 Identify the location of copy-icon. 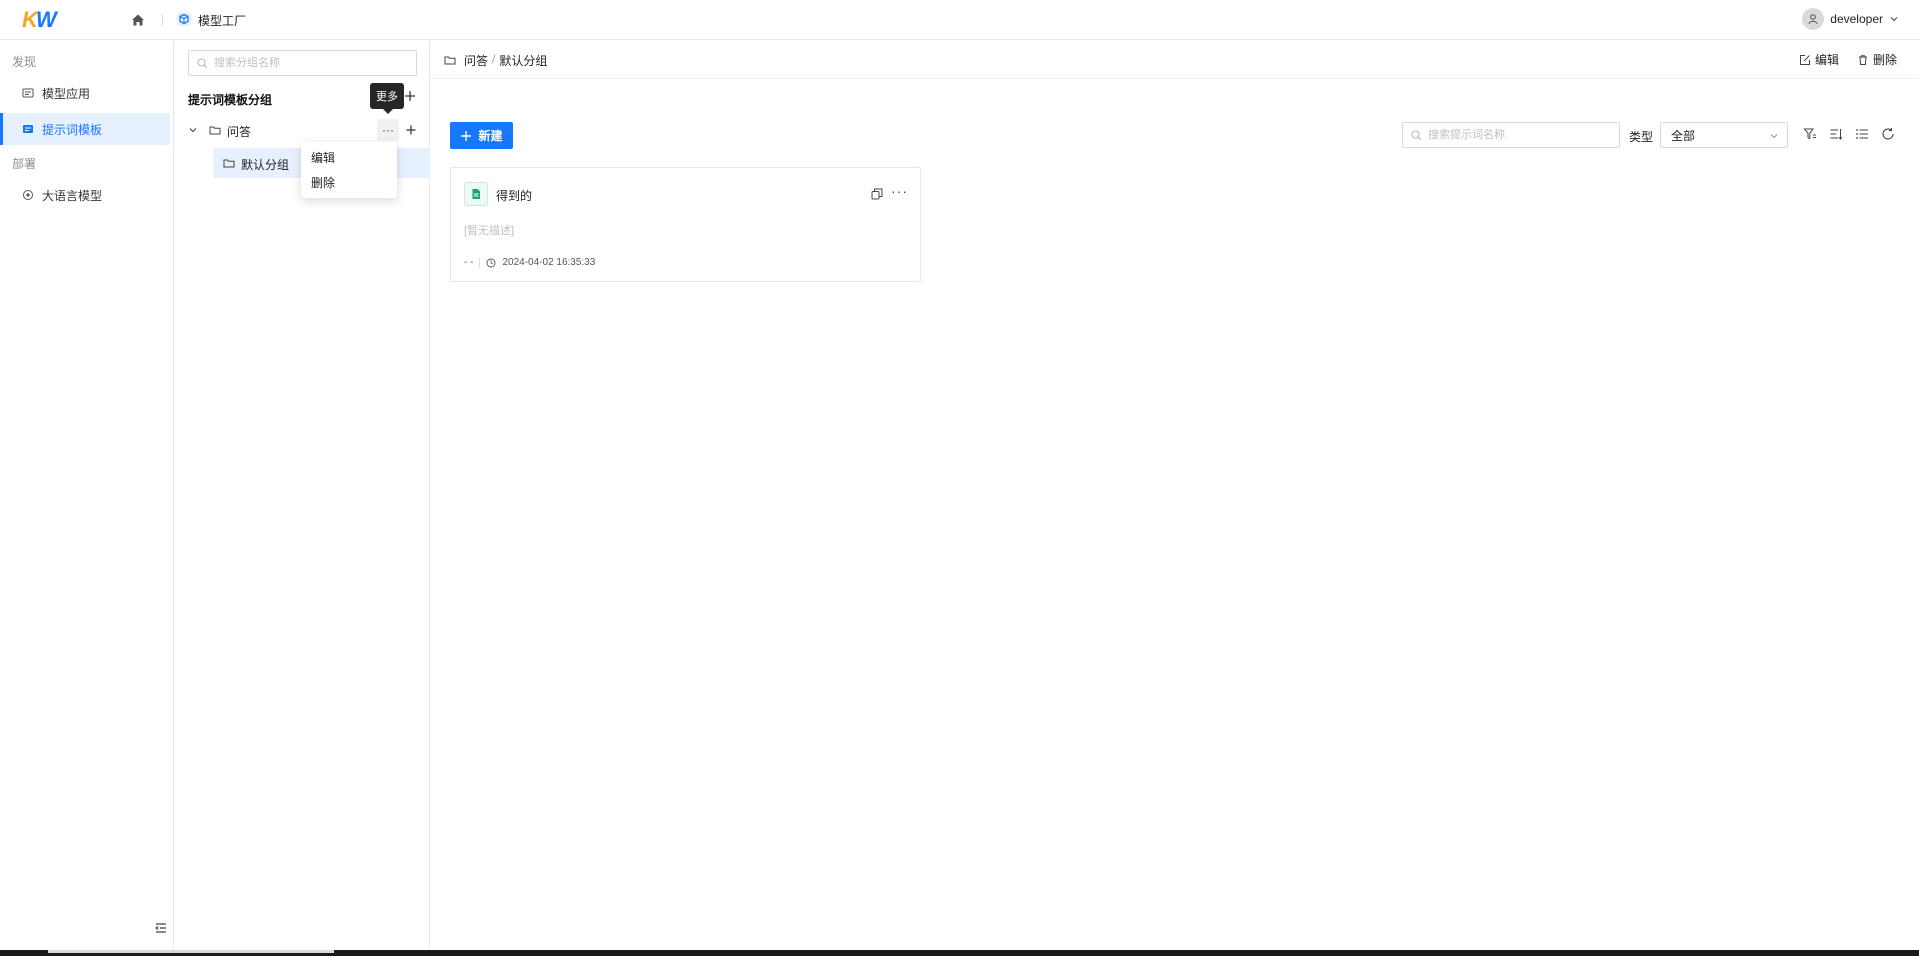
(877, 194).